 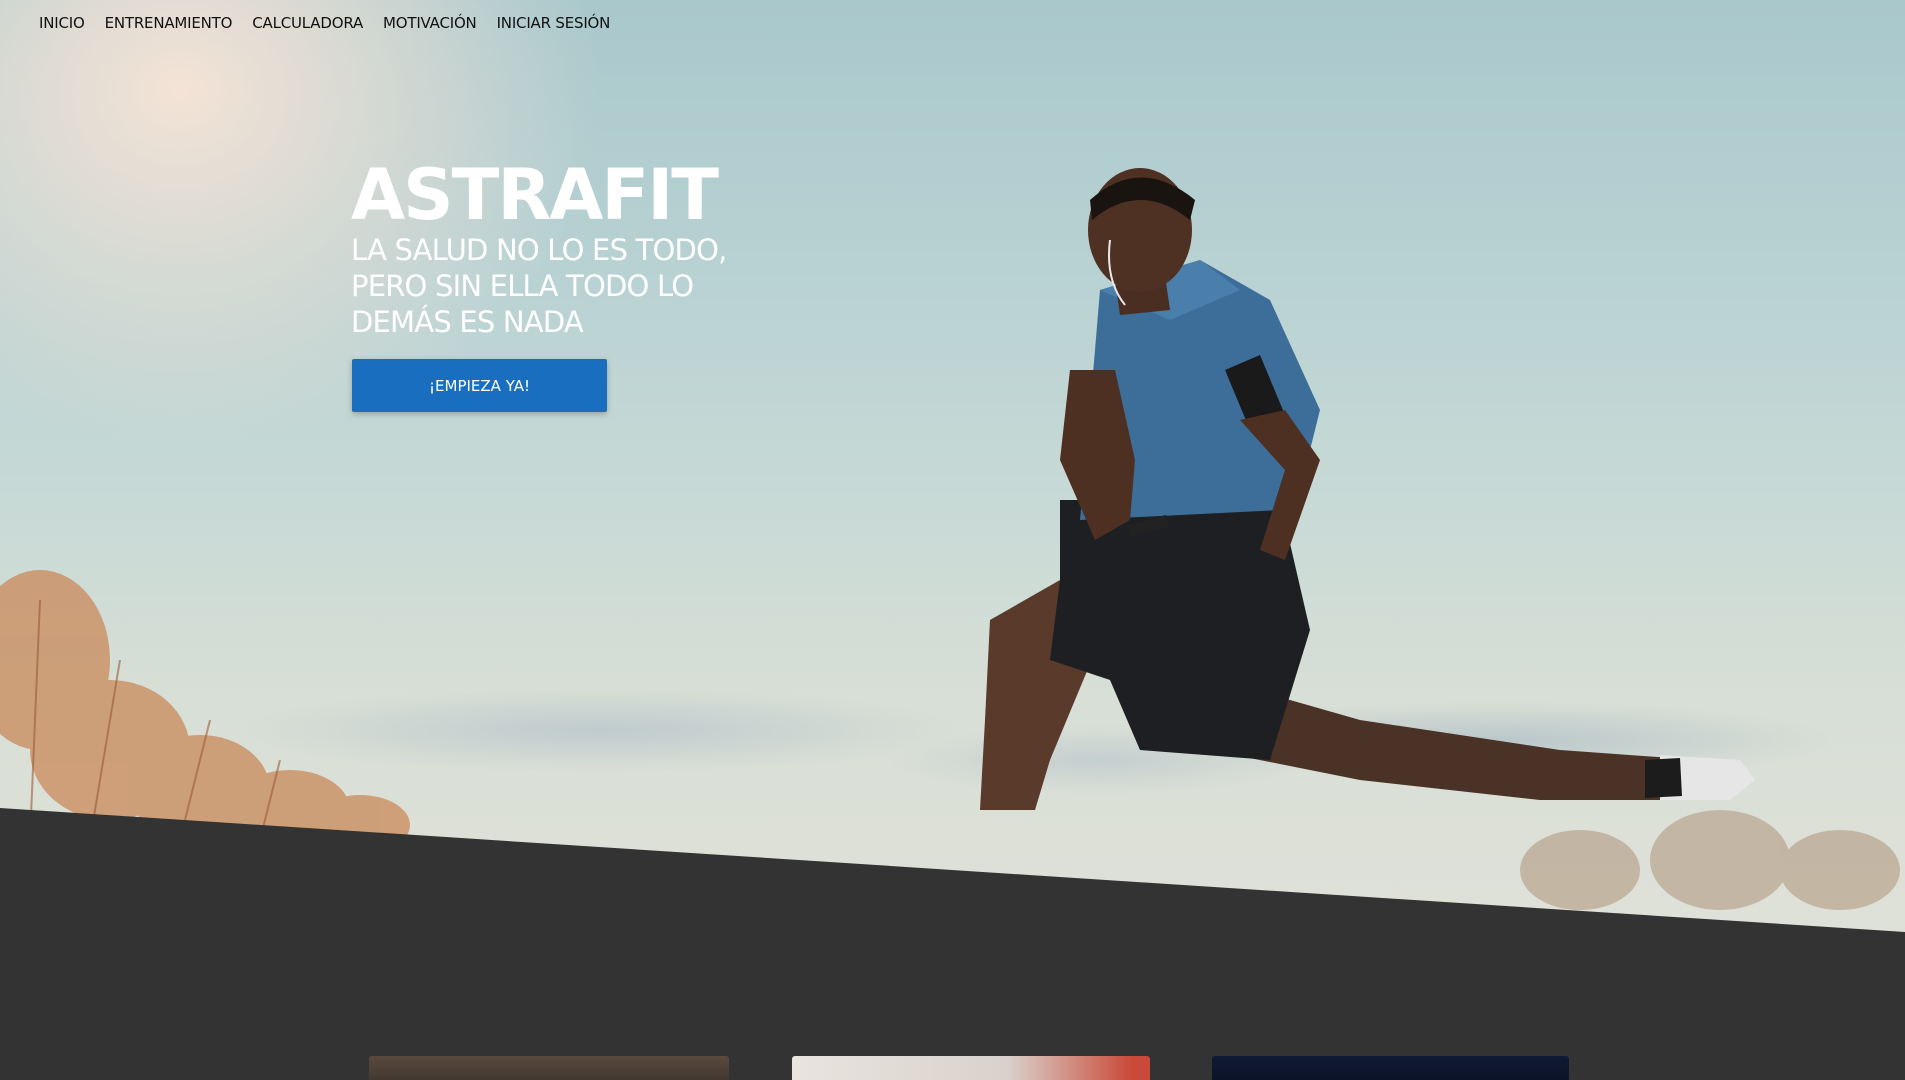 I want to click on nav-item-iniciar-sesion: INICIAR SESIÓN, so click(x=554, y=23).